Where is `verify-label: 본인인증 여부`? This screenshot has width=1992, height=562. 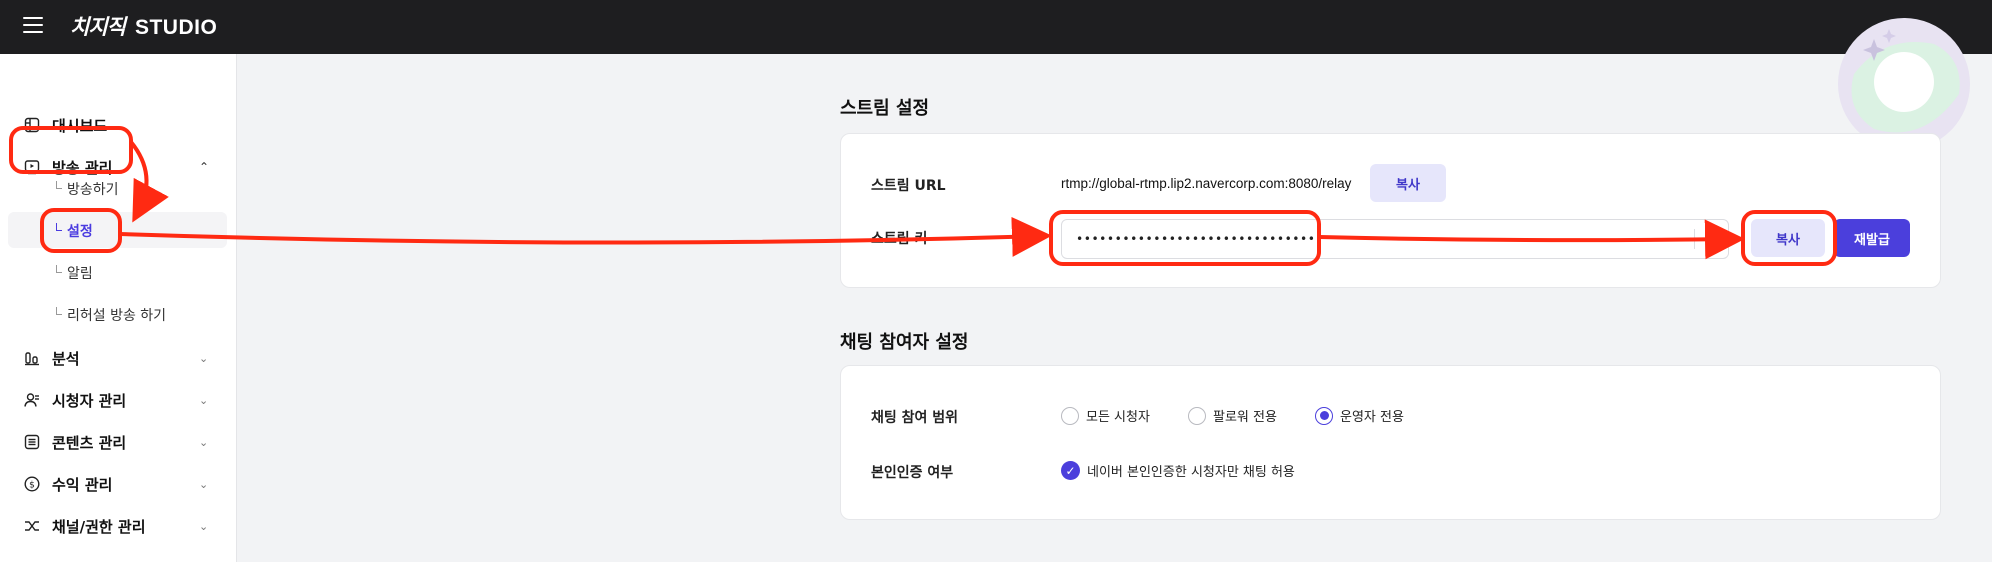
verify-label: 본인인증 여부 is located at coordinates (912, 473).